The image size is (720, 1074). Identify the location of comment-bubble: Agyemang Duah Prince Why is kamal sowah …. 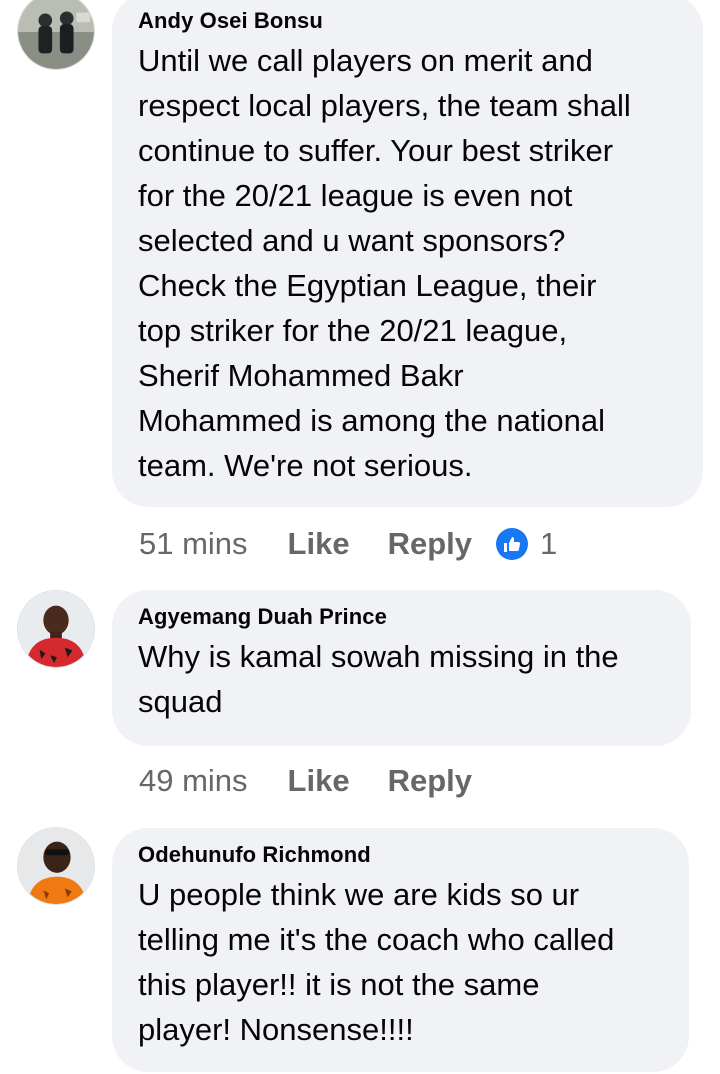
(401, 668).